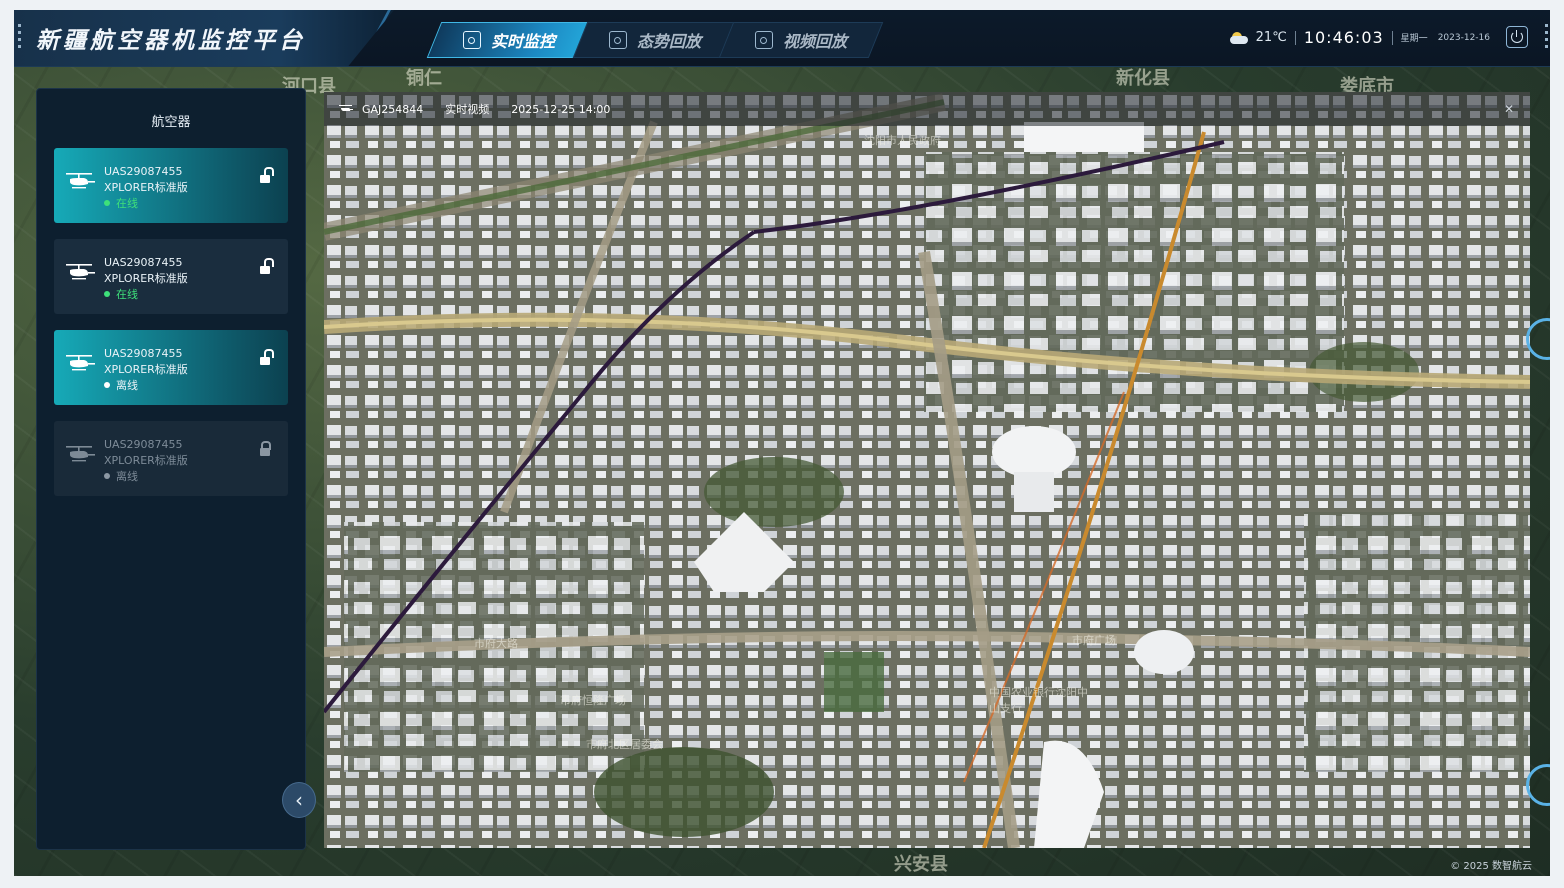 This screenshot has height=888, width=1564. Describe the element at coordinates (393, 109) in the screenshot. I see `video-aircraft-id: GAJ254844` at that location.